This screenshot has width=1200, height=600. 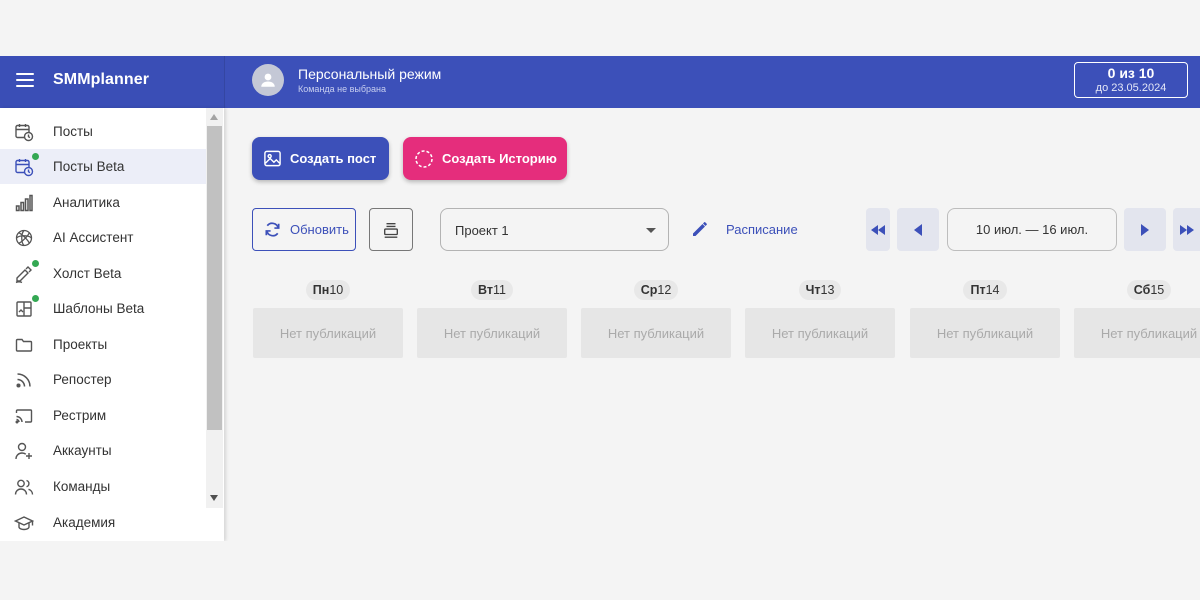 I want to click on folder-icon, so click(x=24, y=345).